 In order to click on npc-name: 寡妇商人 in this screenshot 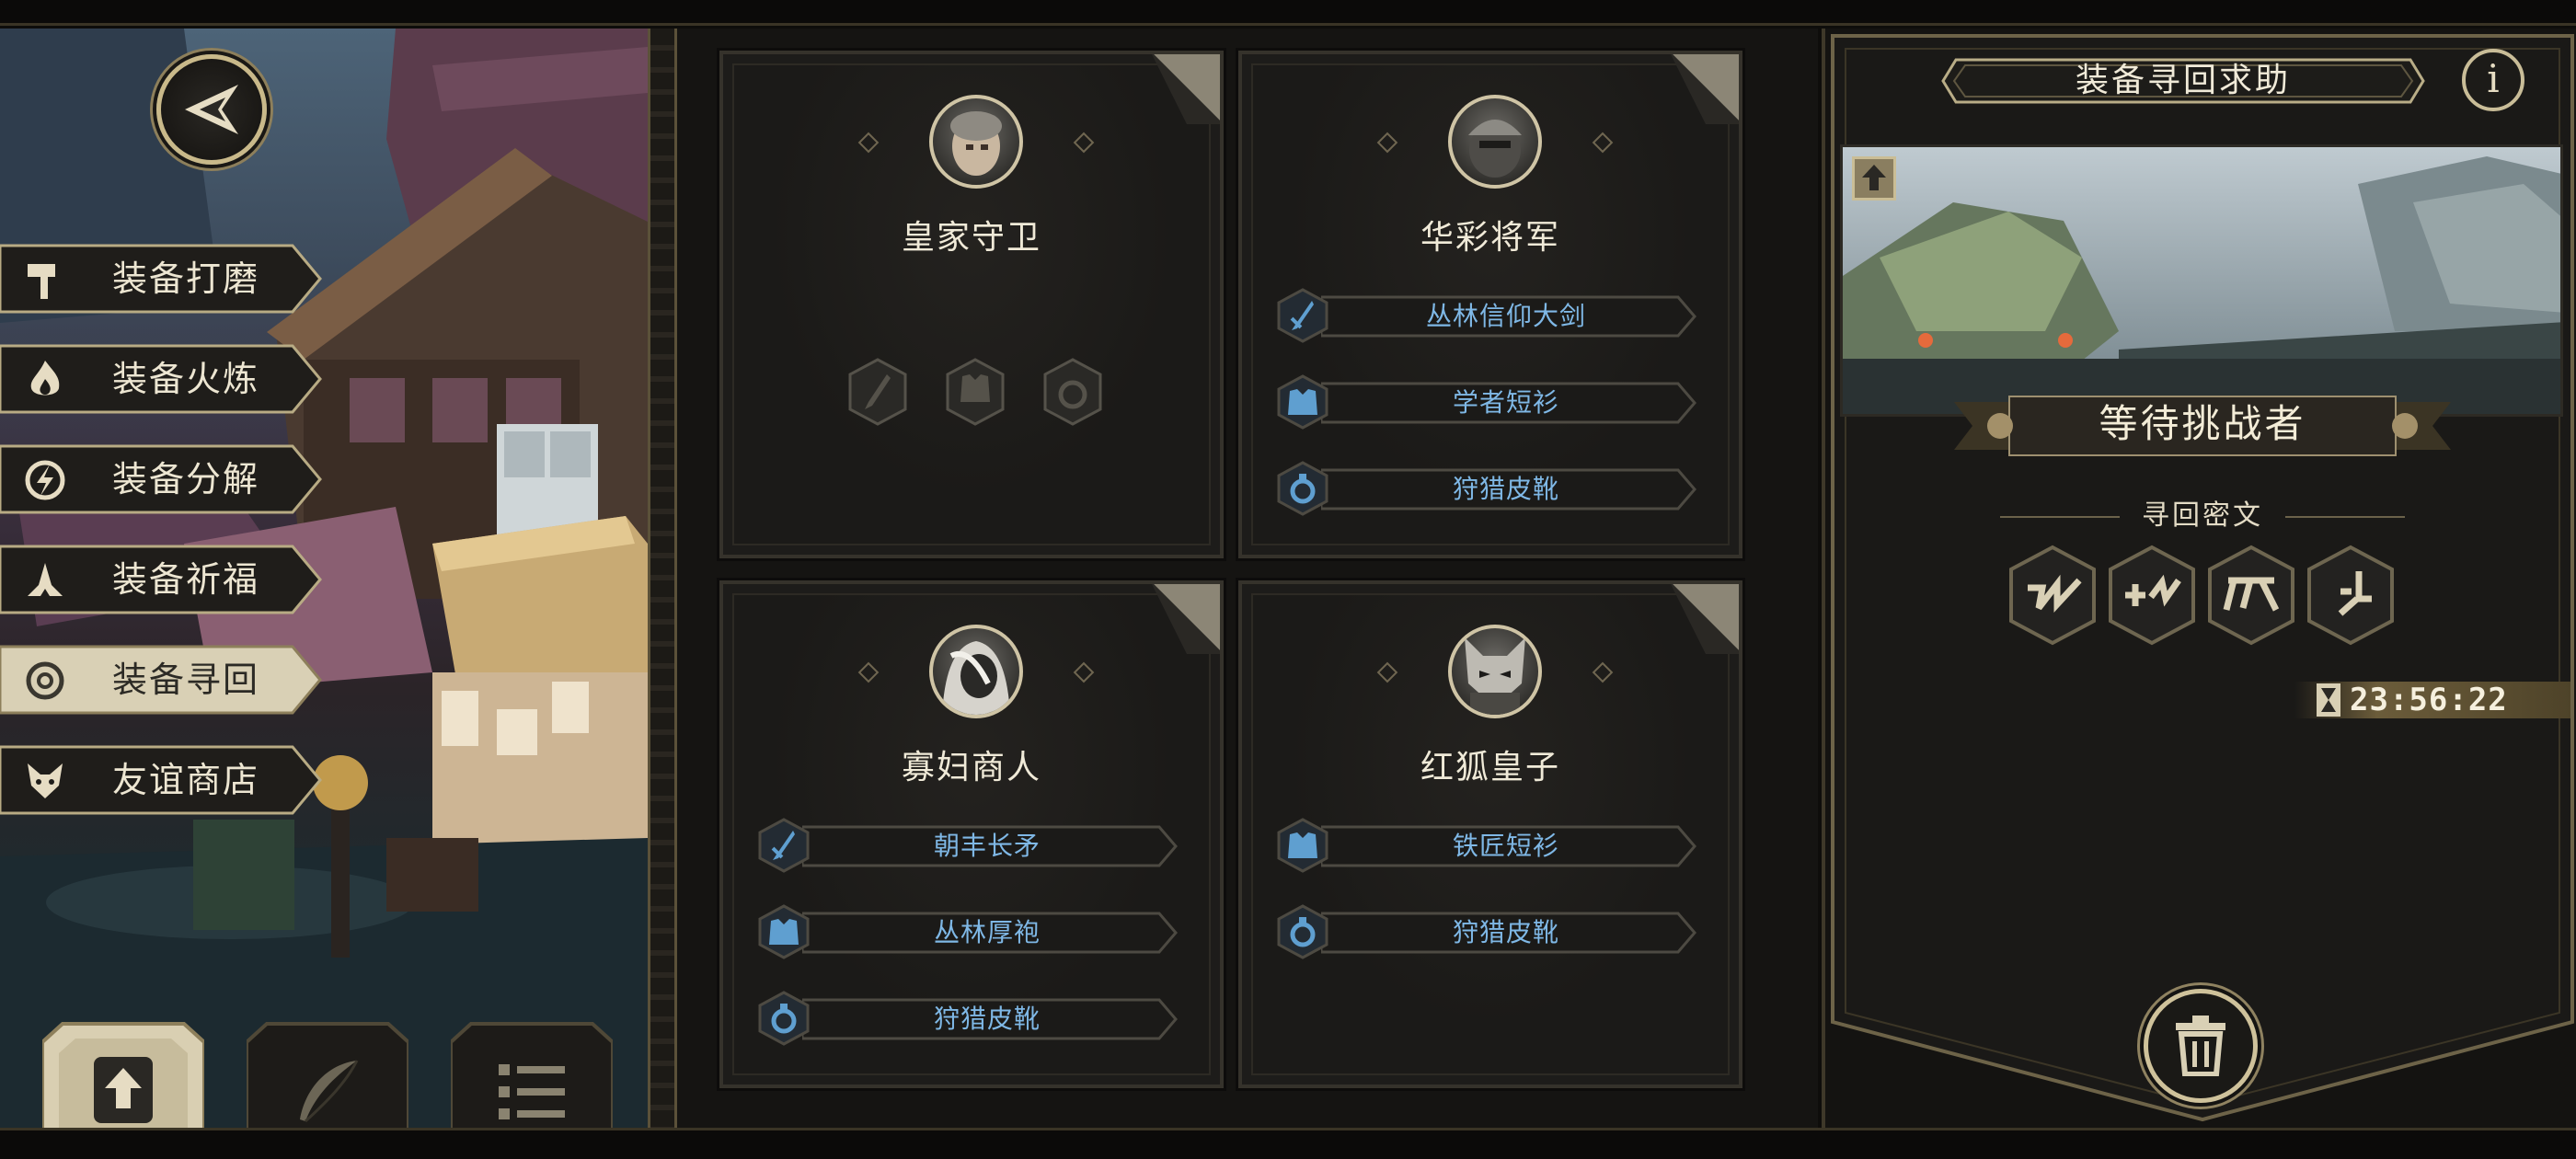, I will do `click(971, 767)`.